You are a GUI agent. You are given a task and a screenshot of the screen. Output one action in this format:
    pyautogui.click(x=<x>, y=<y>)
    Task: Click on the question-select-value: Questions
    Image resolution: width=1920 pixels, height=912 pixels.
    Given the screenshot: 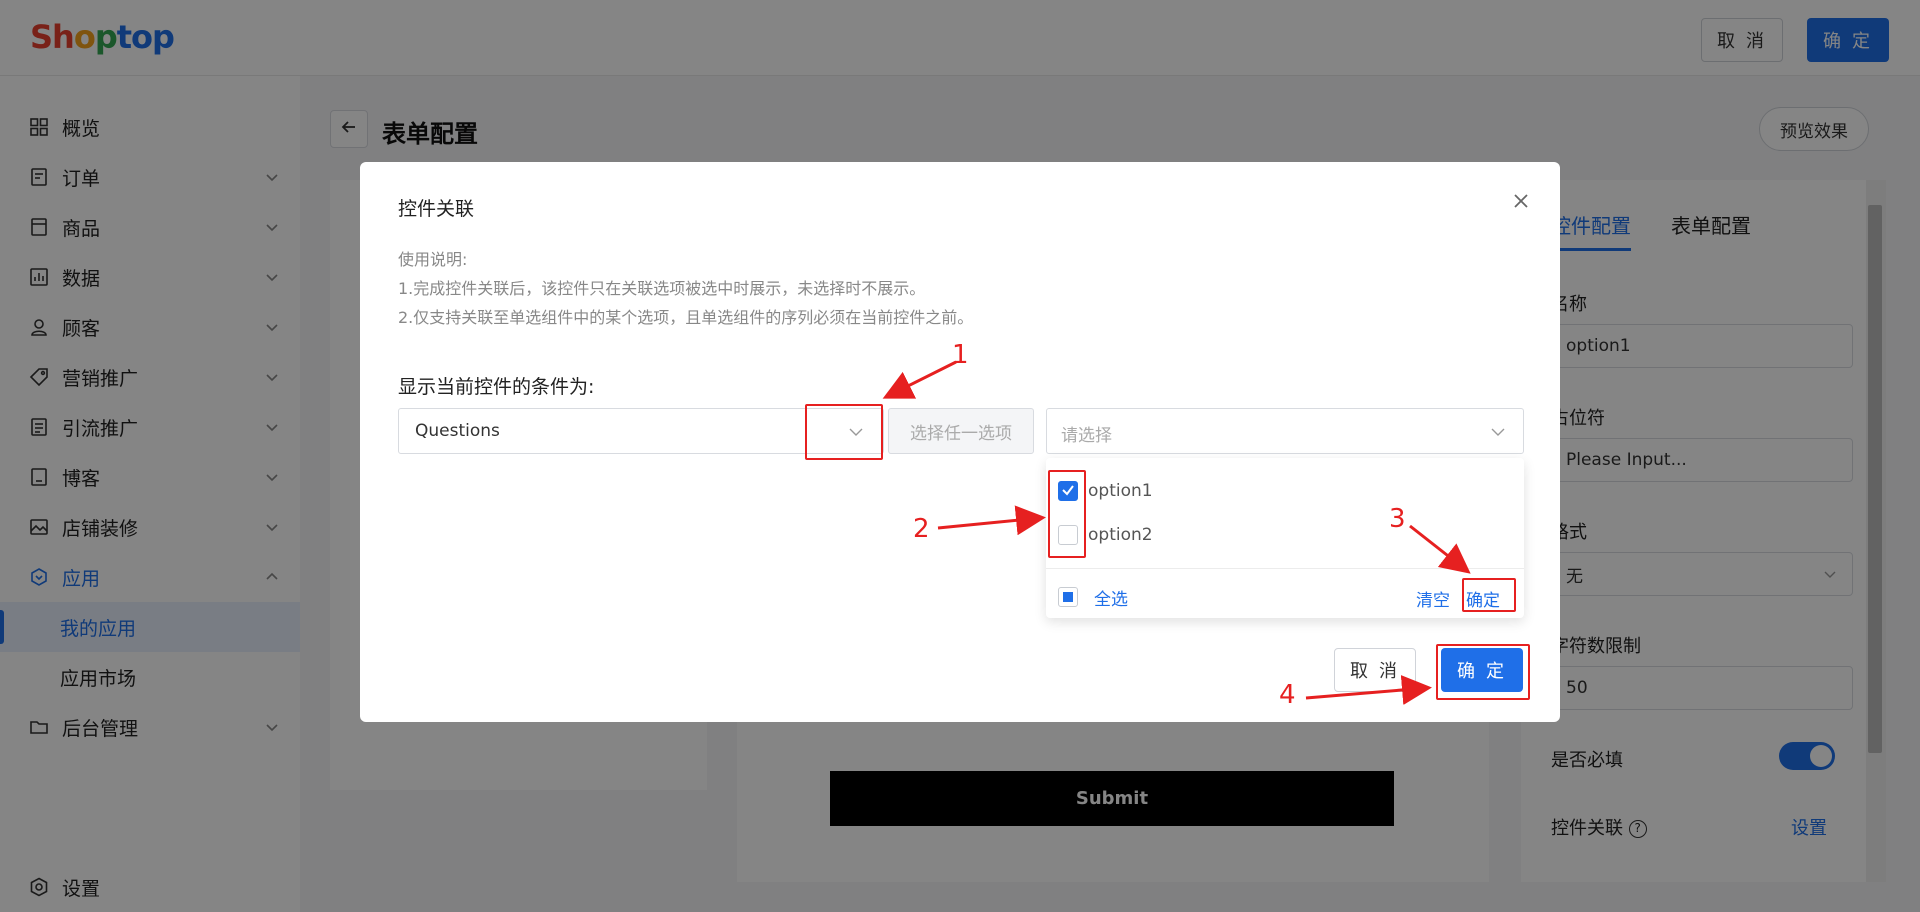 What is the action you would take?
    pyautogui.click(x=457, y=431)
    